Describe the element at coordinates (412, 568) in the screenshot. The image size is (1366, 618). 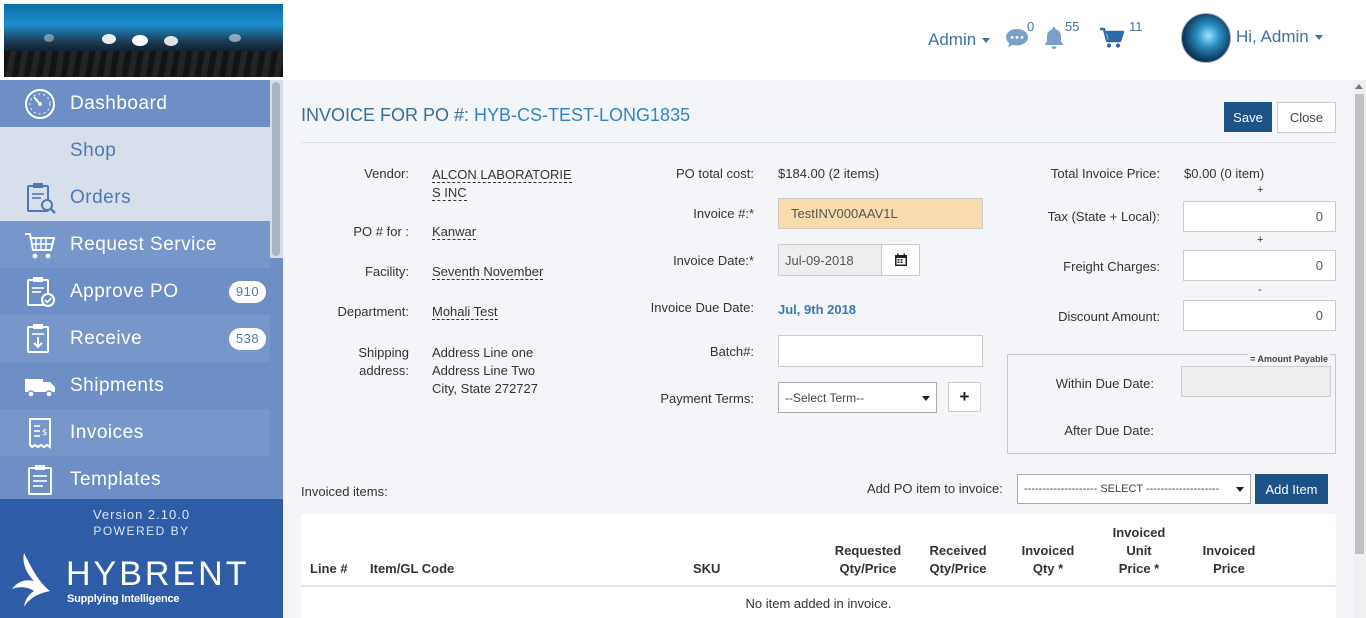
I see `column-header-item-gl-code: Item/GL Code` at that location.